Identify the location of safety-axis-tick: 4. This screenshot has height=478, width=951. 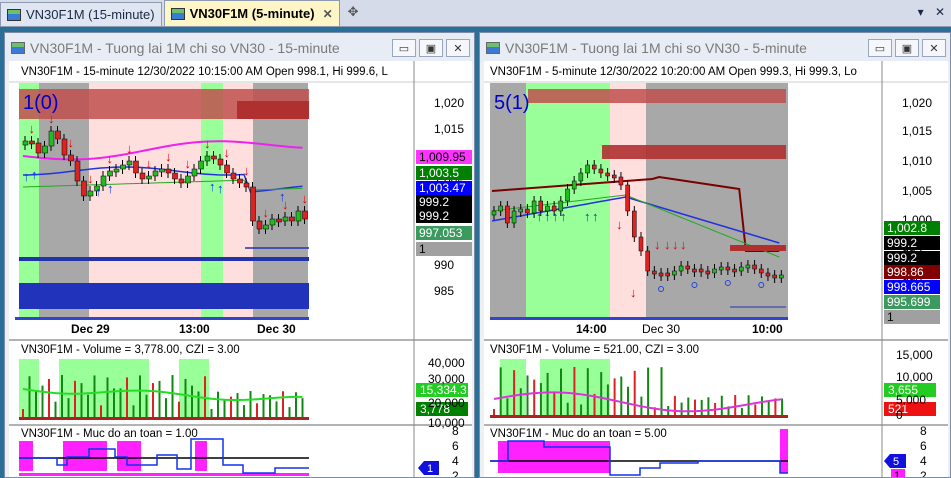
(455, 461).